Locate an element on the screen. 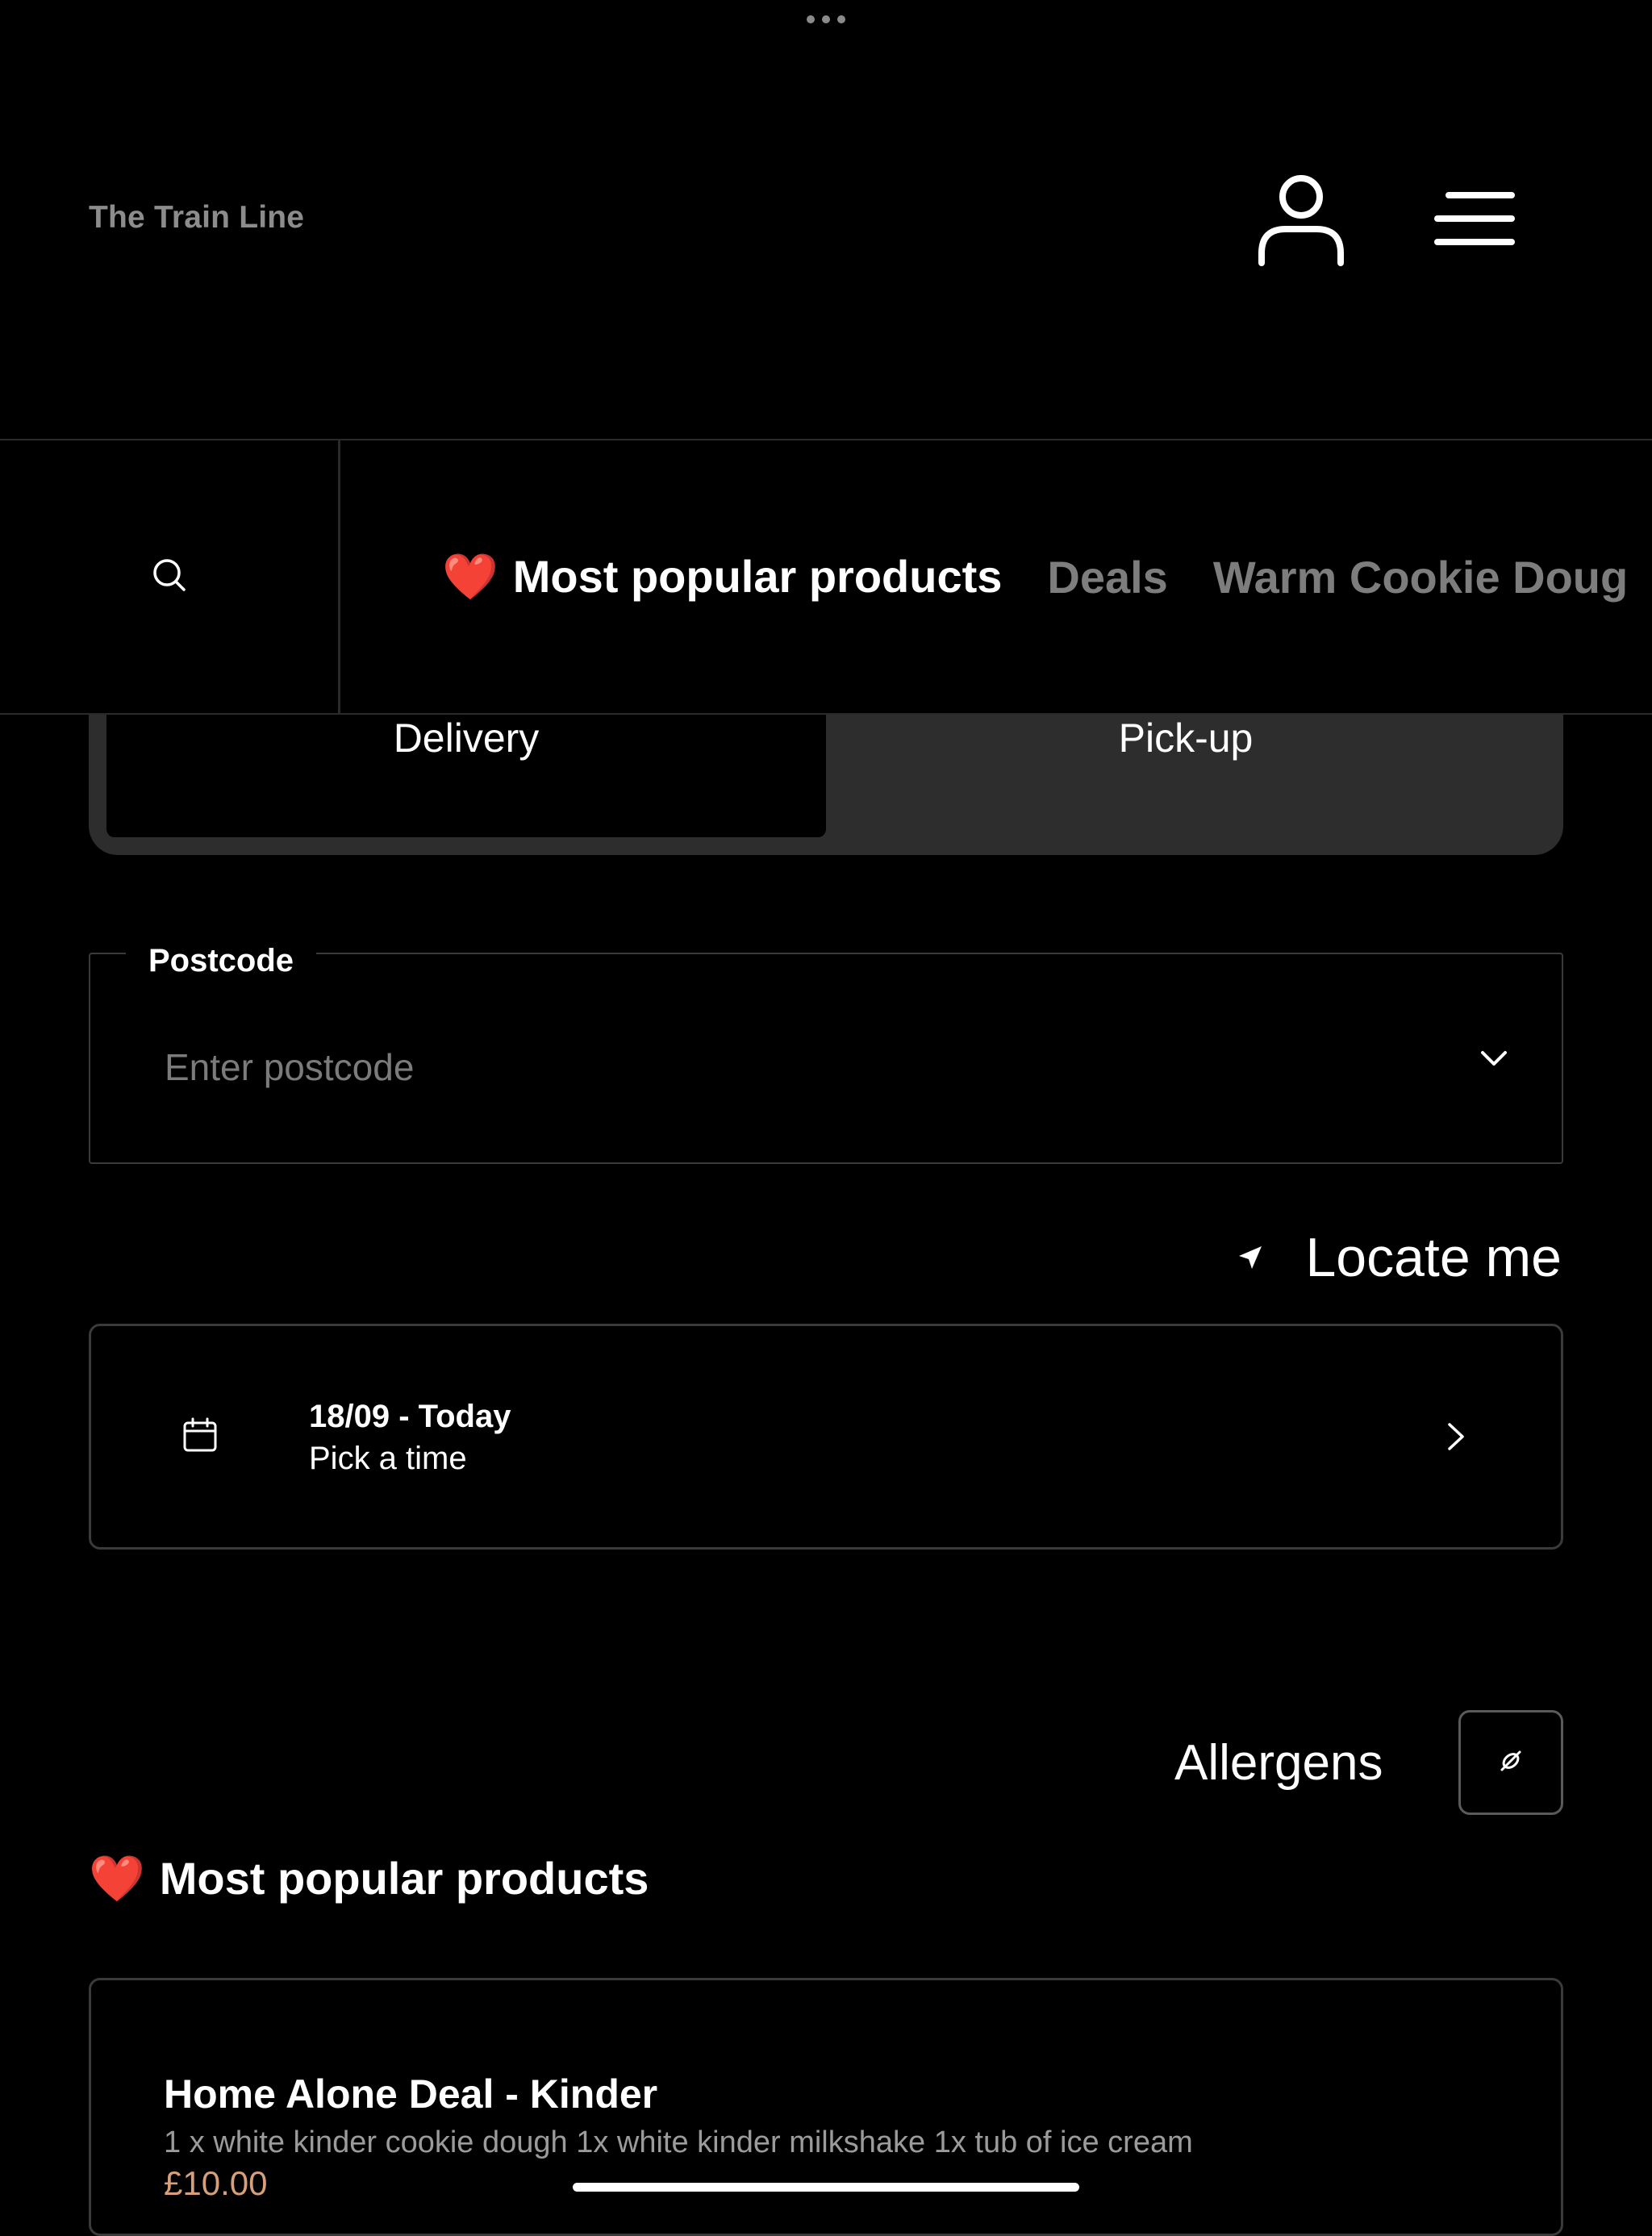 This screenshot has height=2236, width=1652. chevron-right-icon is located at coordinates (1455, 1437).